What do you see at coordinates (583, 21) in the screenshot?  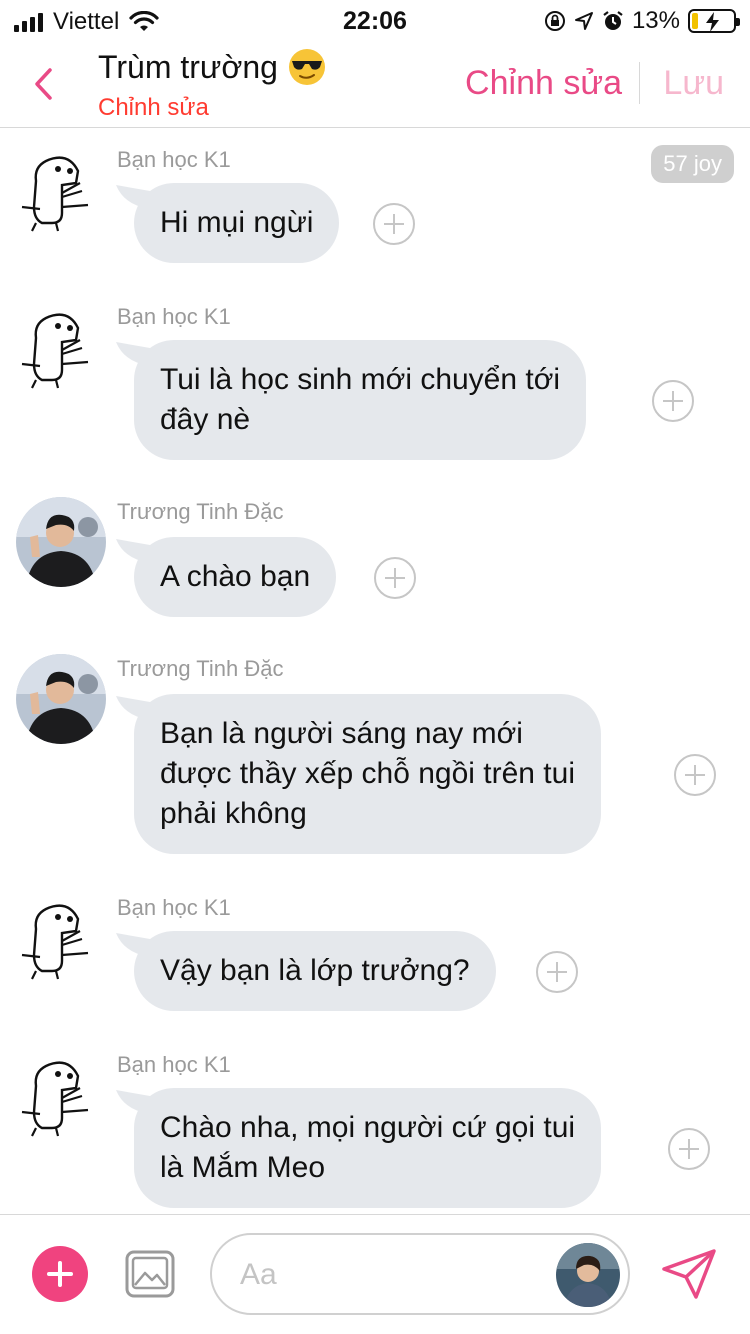 I see `location-icon` at bounding box center [583, 21].